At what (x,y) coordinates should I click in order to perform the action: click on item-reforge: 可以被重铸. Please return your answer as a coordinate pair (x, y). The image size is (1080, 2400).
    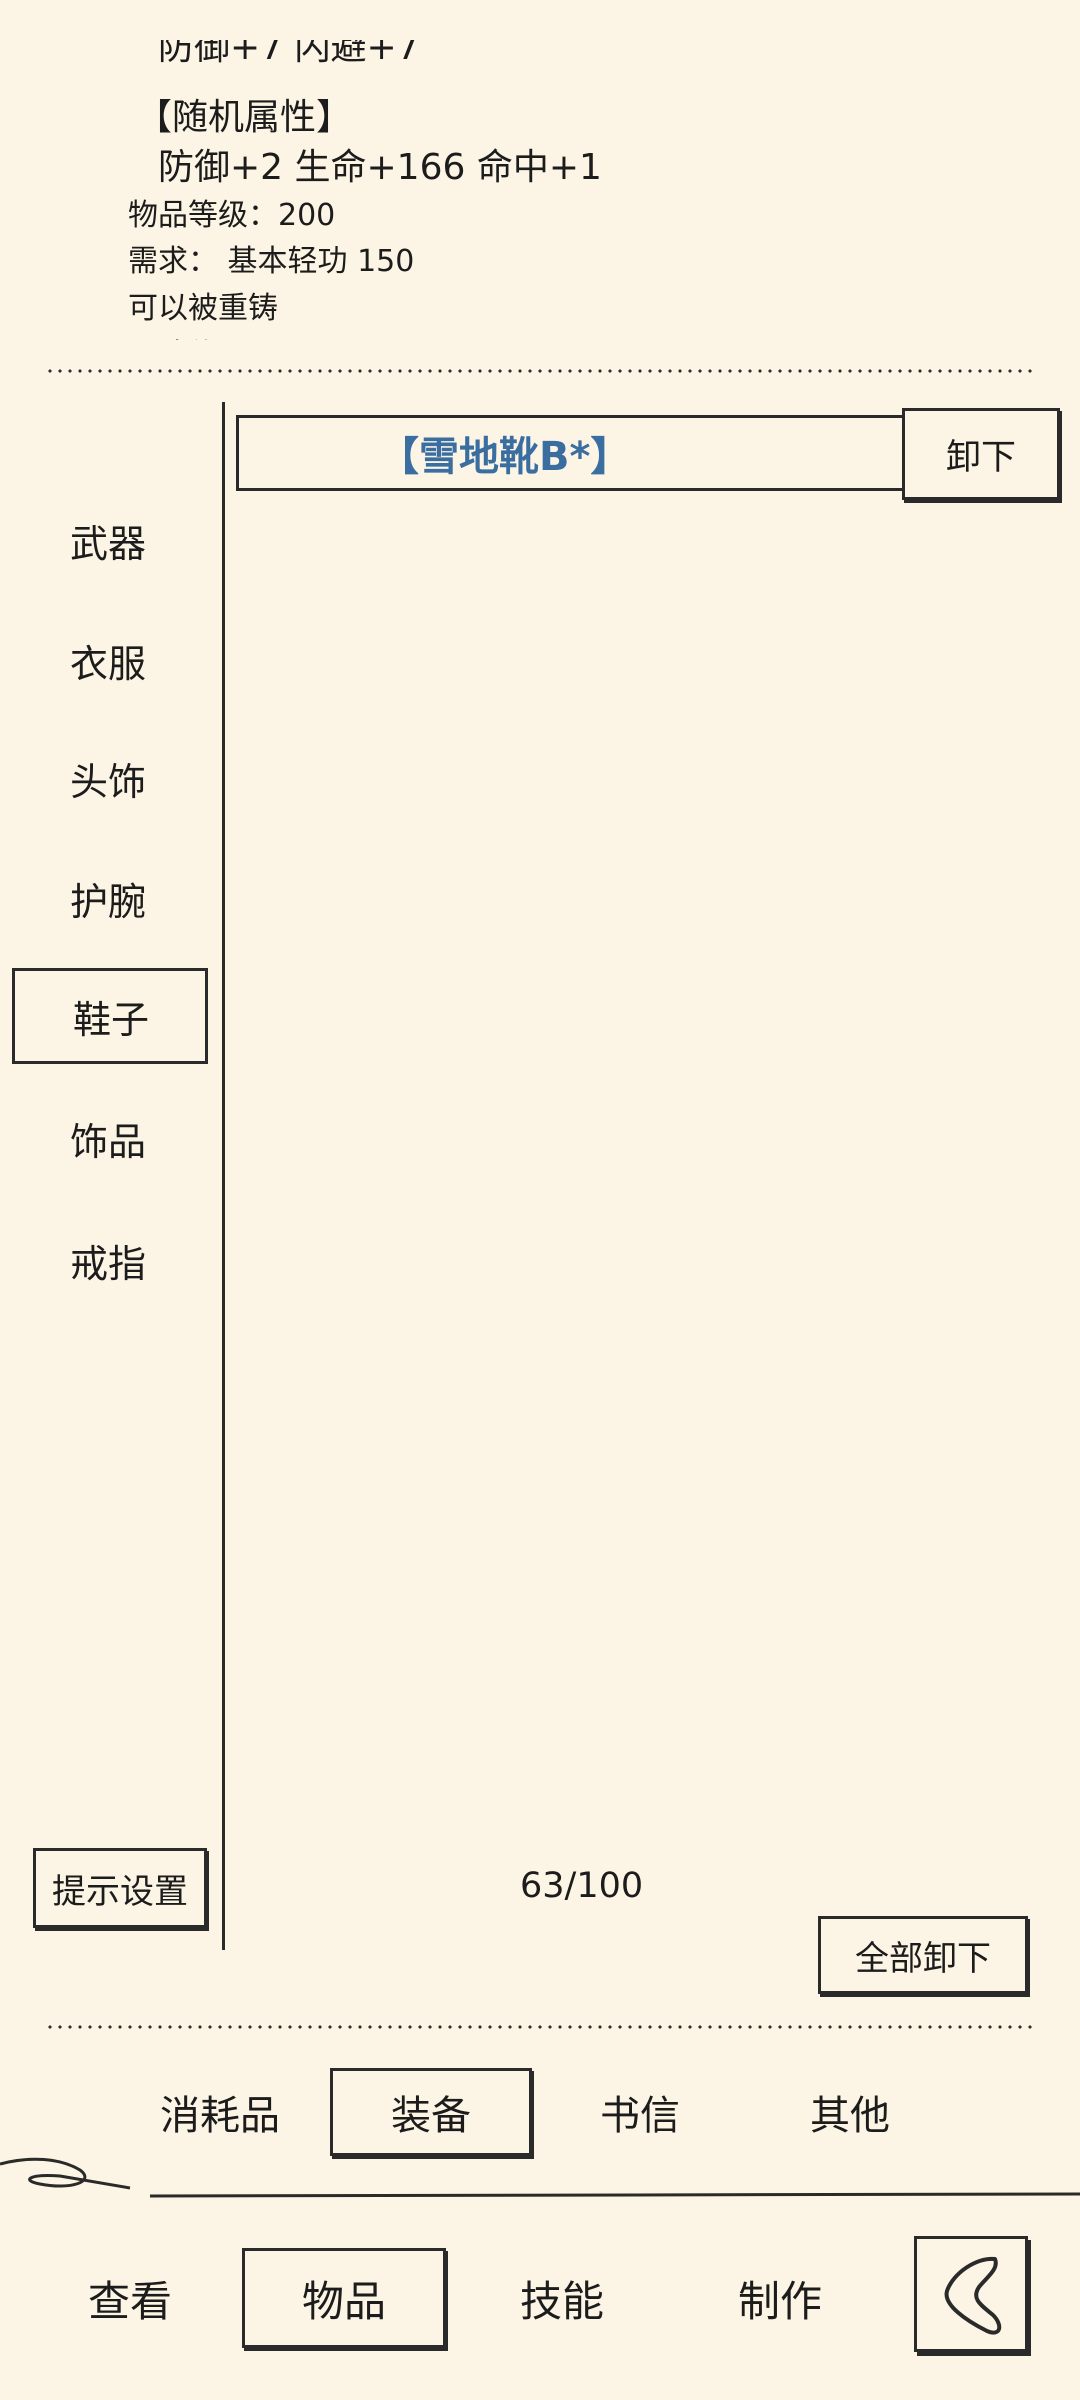
    Looking at the image, I should click on (203, 308).